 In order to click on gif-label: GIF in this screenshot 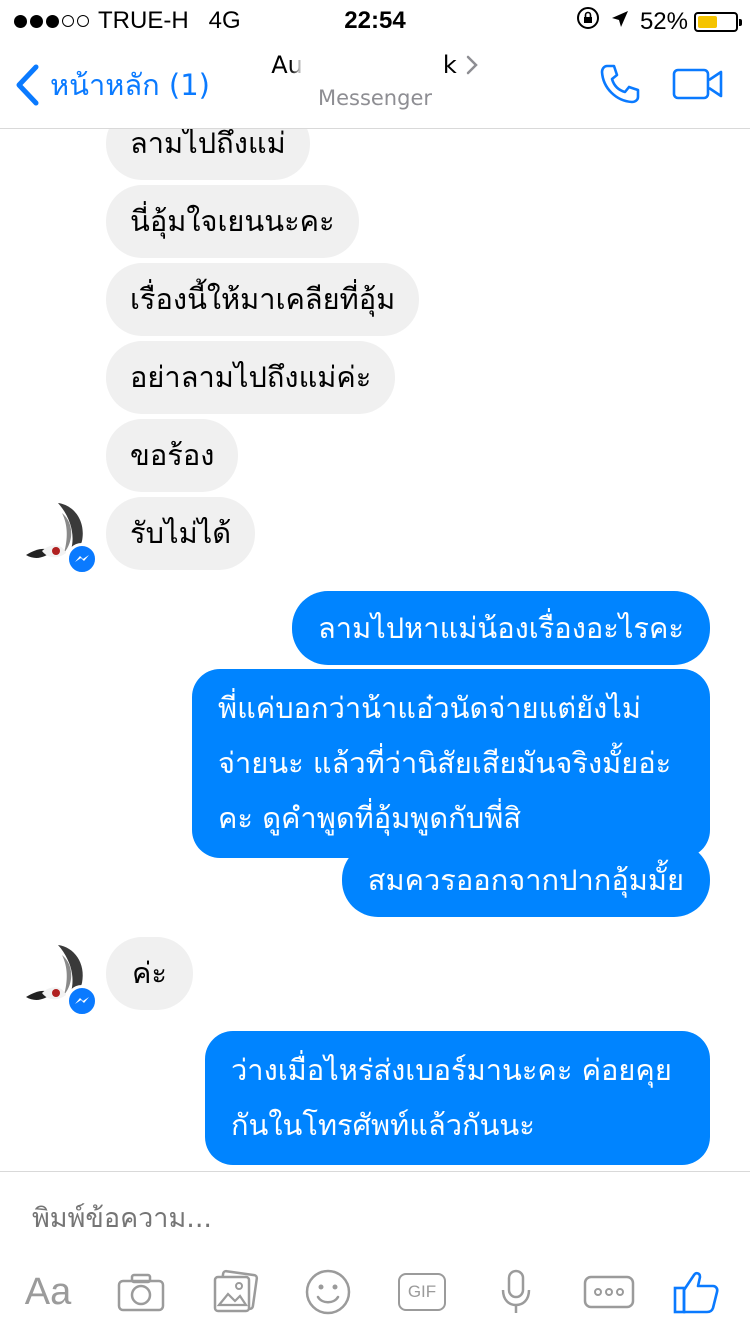, I will do `click(422, 1291)`.